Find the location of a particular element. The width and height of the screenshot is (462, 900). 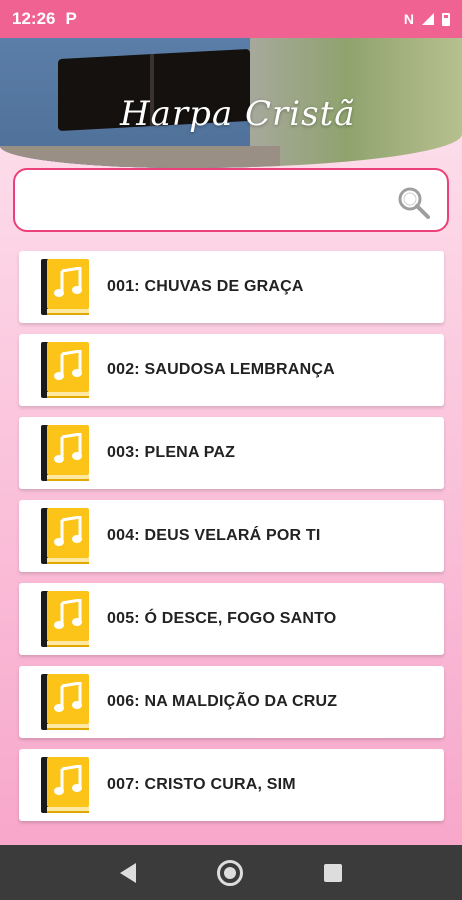

search-box is located at coordinates (231, 200).